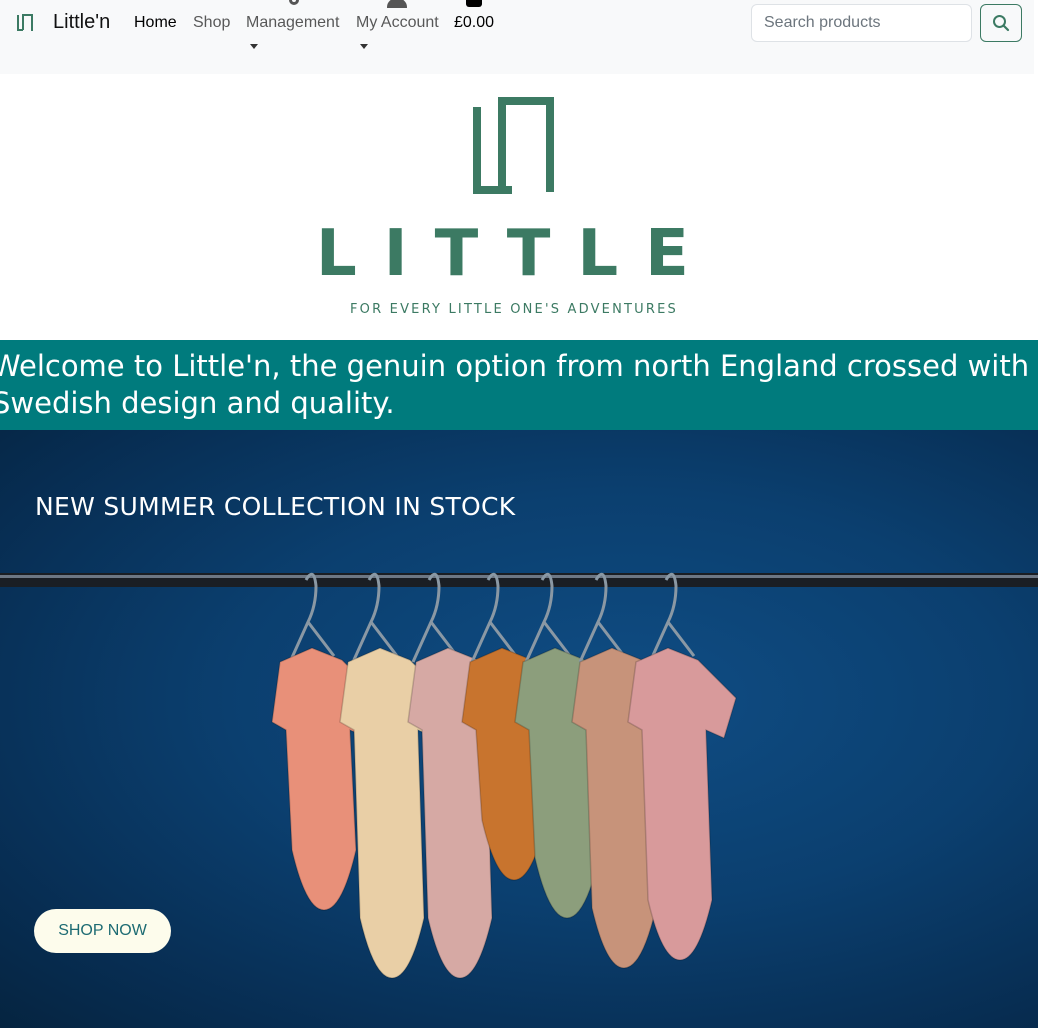 Image resolution: width=1038 pixels, height=1028 pixels. Describe the element at coordinates (155, 23) in the screenshot. I see `nav-home: Home` at that location.